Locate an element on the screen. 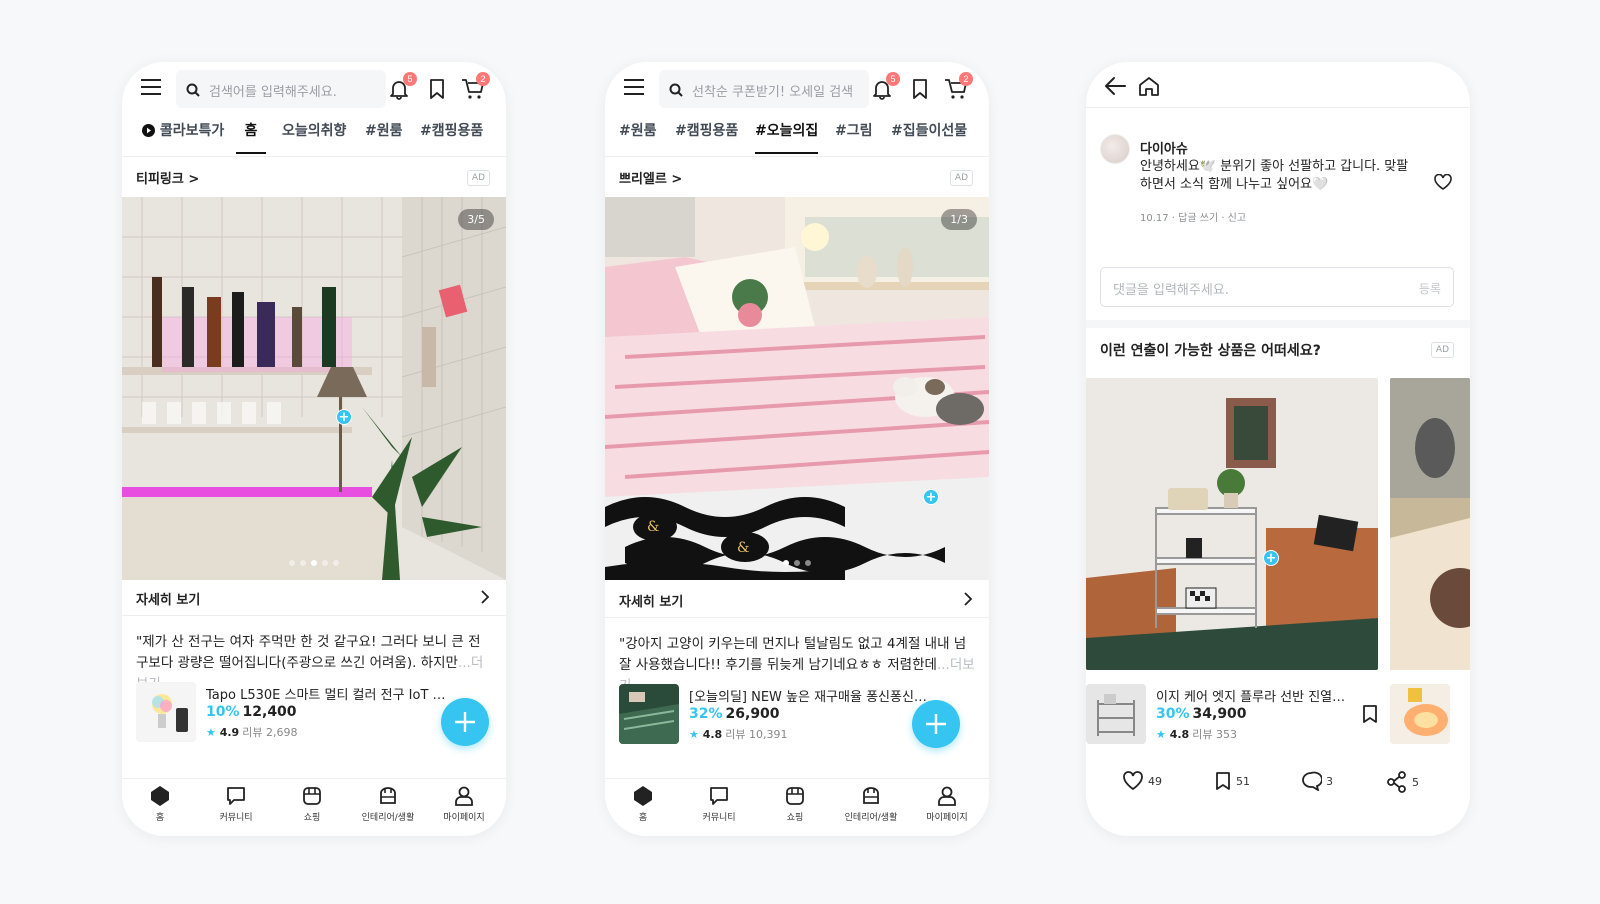  product-photo: + is located at coordinates (1232, 524).